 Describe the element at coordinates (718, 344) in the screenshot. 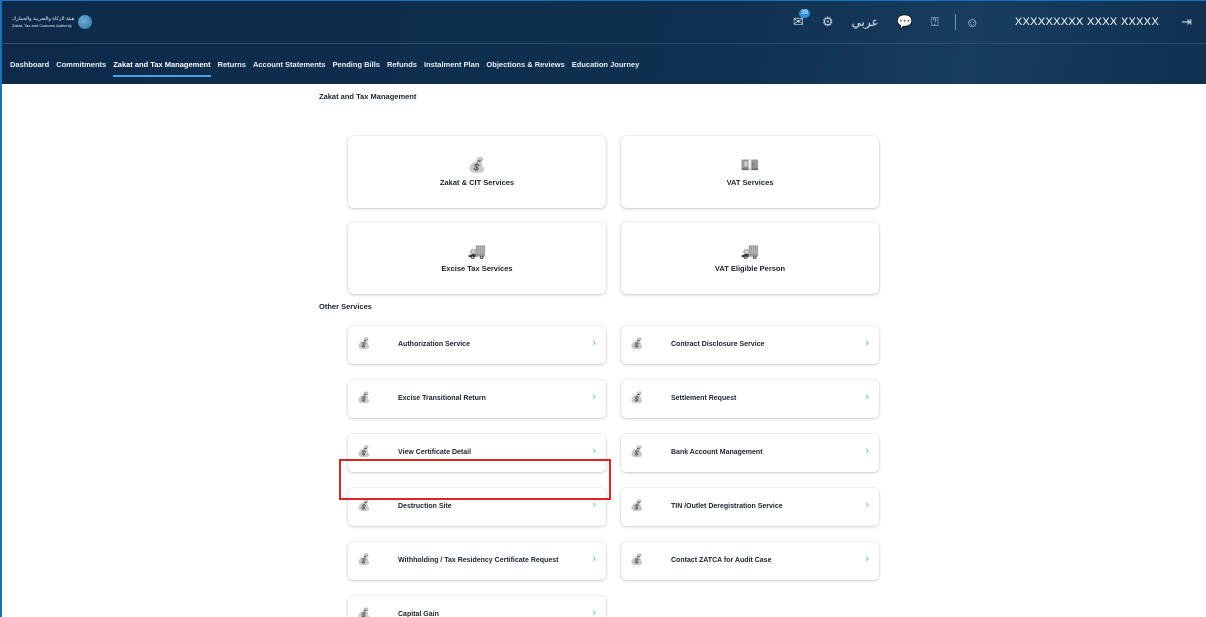

I see `other-service-label: Contract Disclosure Service` at that location.